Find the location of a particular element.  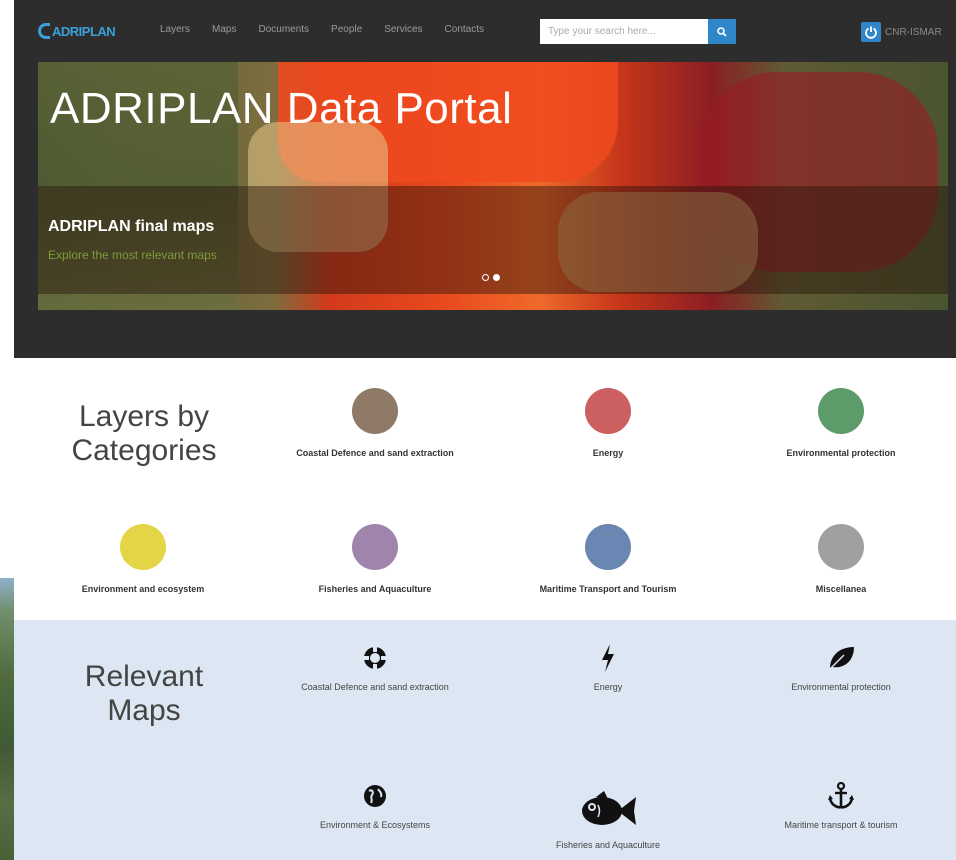

category-fisheries: Fisheries and Aquaculture is located at coordinates (375, 559).